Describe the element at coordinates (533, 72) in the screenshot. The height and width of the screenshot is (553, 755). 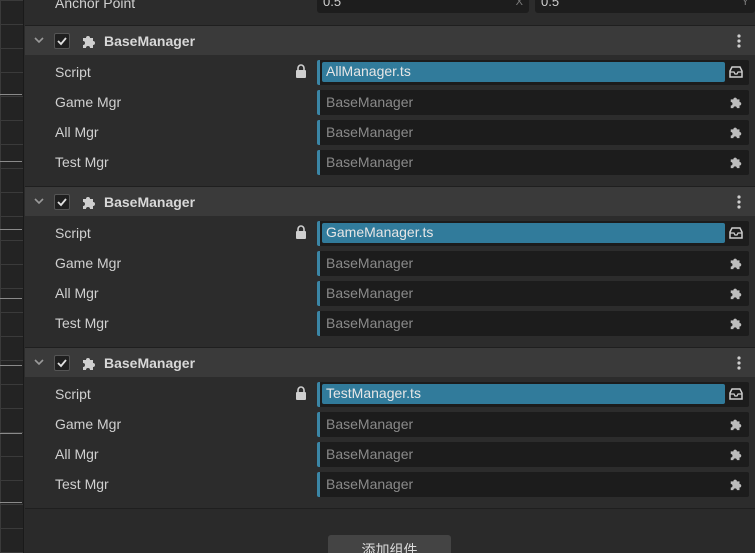
I see `script-field: AllManager.ts` at that location.